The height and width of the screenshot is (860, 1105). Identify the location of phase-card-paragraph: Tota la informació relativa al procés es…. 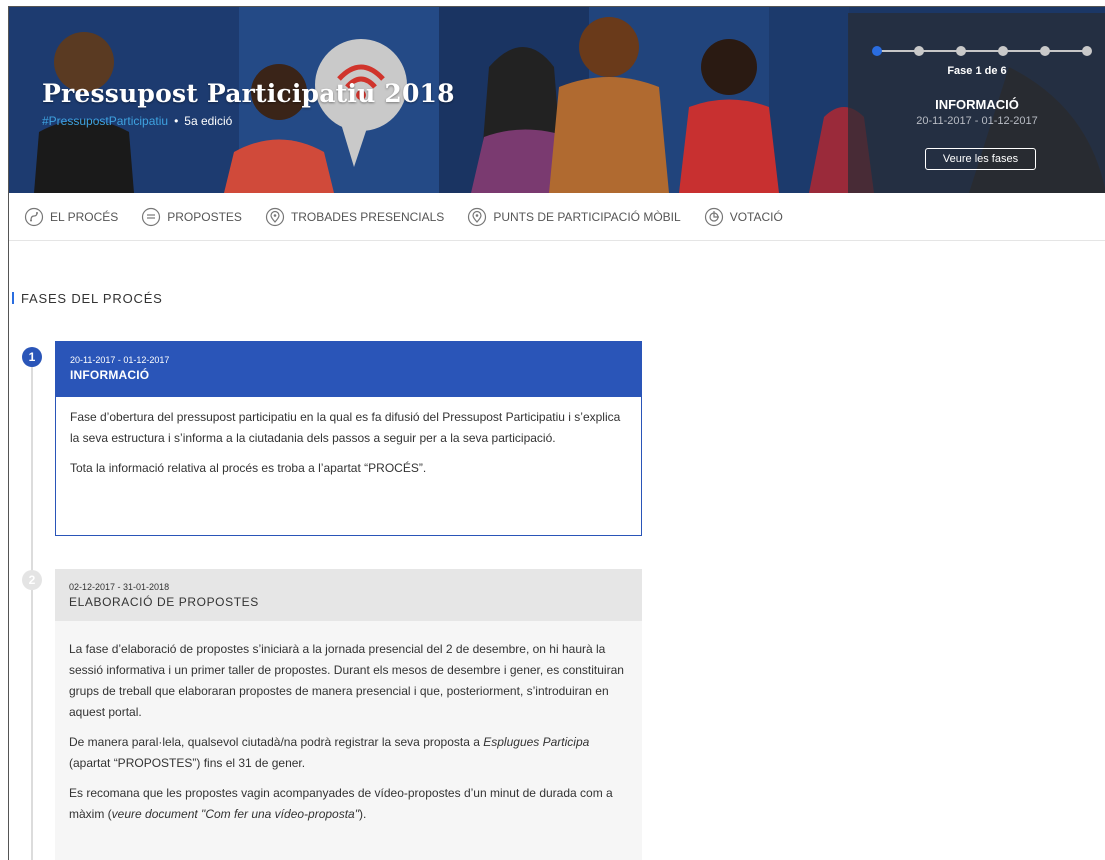
(248, 468).